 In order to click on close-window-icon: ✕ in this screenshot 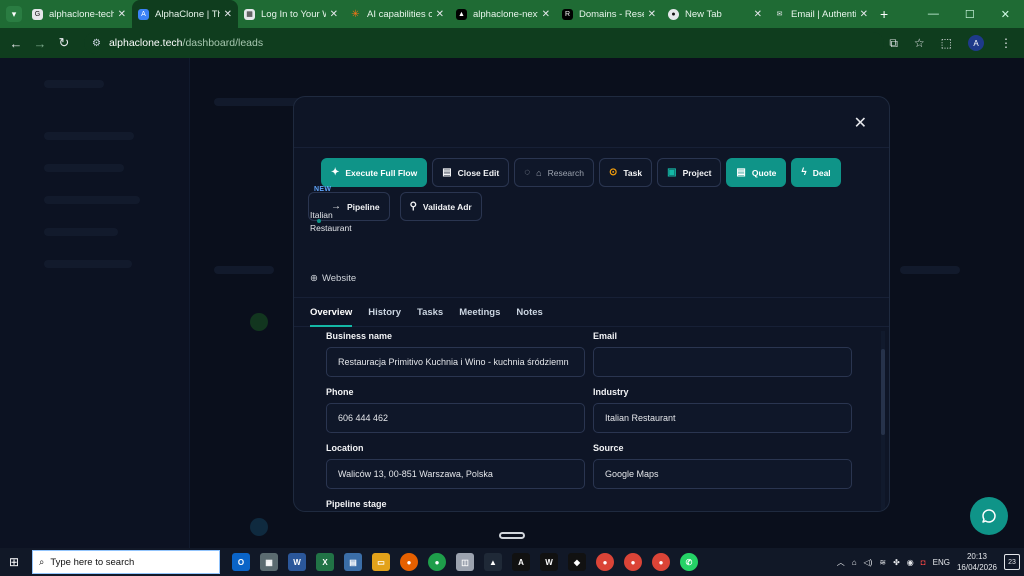, I will do `click(1005, 14)`.